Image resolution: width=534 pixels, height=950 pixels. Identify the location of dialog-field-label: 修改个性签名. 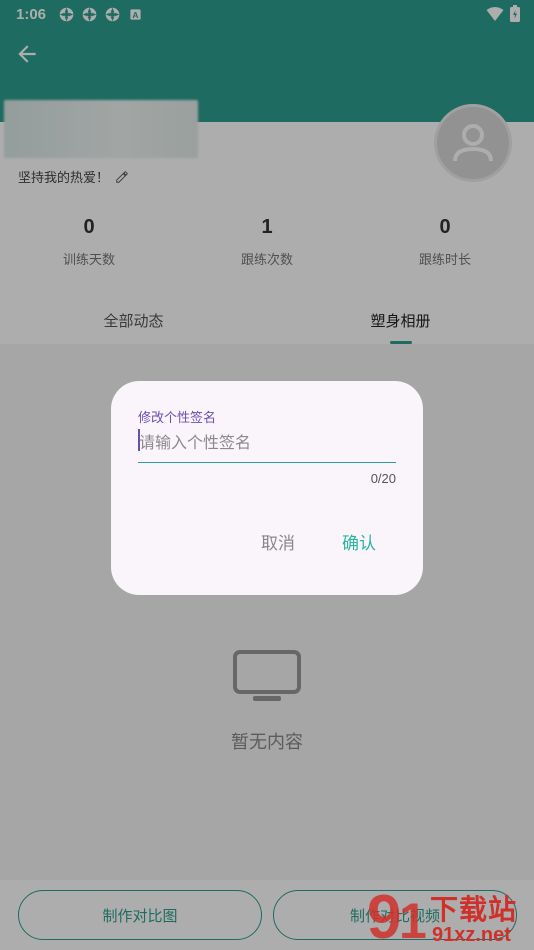
(177, 418).